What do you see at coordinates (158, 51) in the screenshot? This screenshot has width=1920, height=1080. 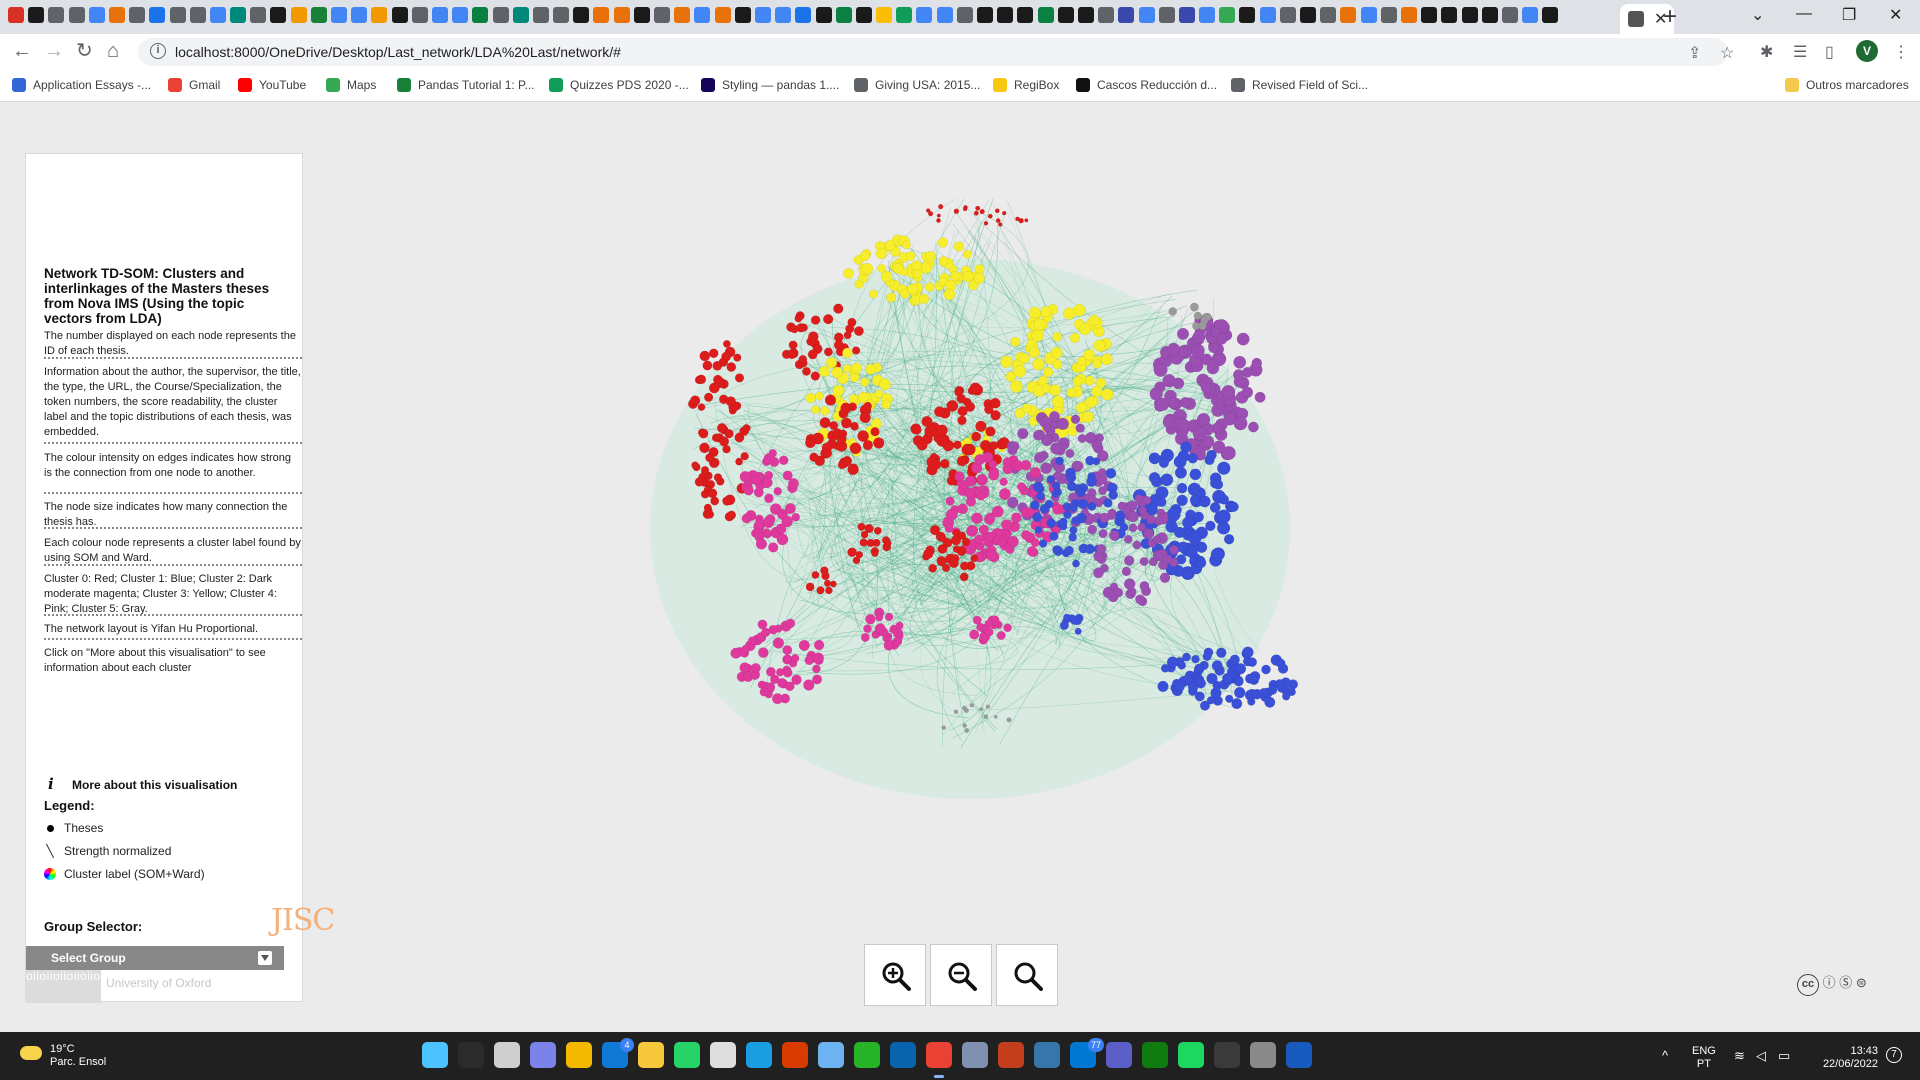 I see `site-info-icon: i` at bounding box center [158, 51].